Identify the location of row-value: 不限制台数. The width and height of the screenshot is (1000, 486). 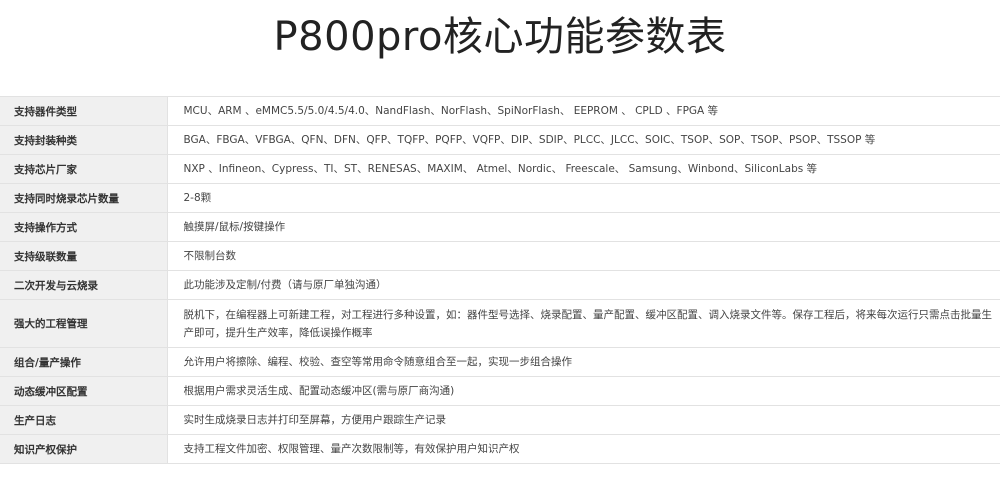
(583, 256).